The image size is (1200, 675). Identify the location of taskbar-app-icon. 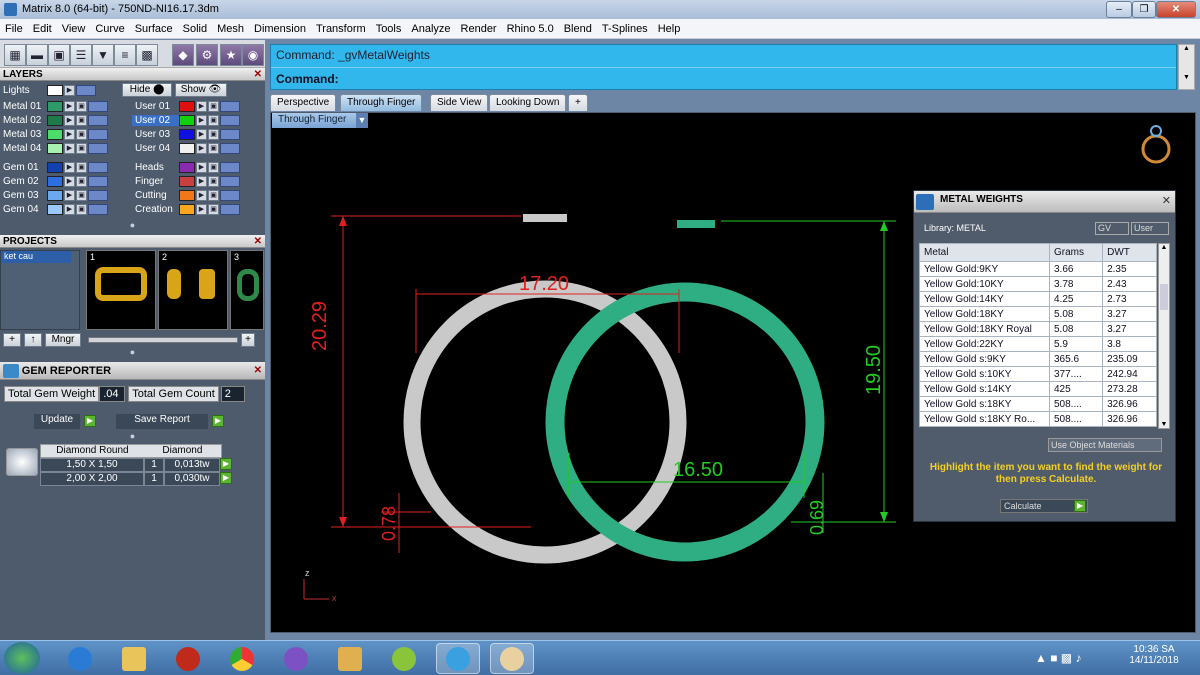
(404, 658).